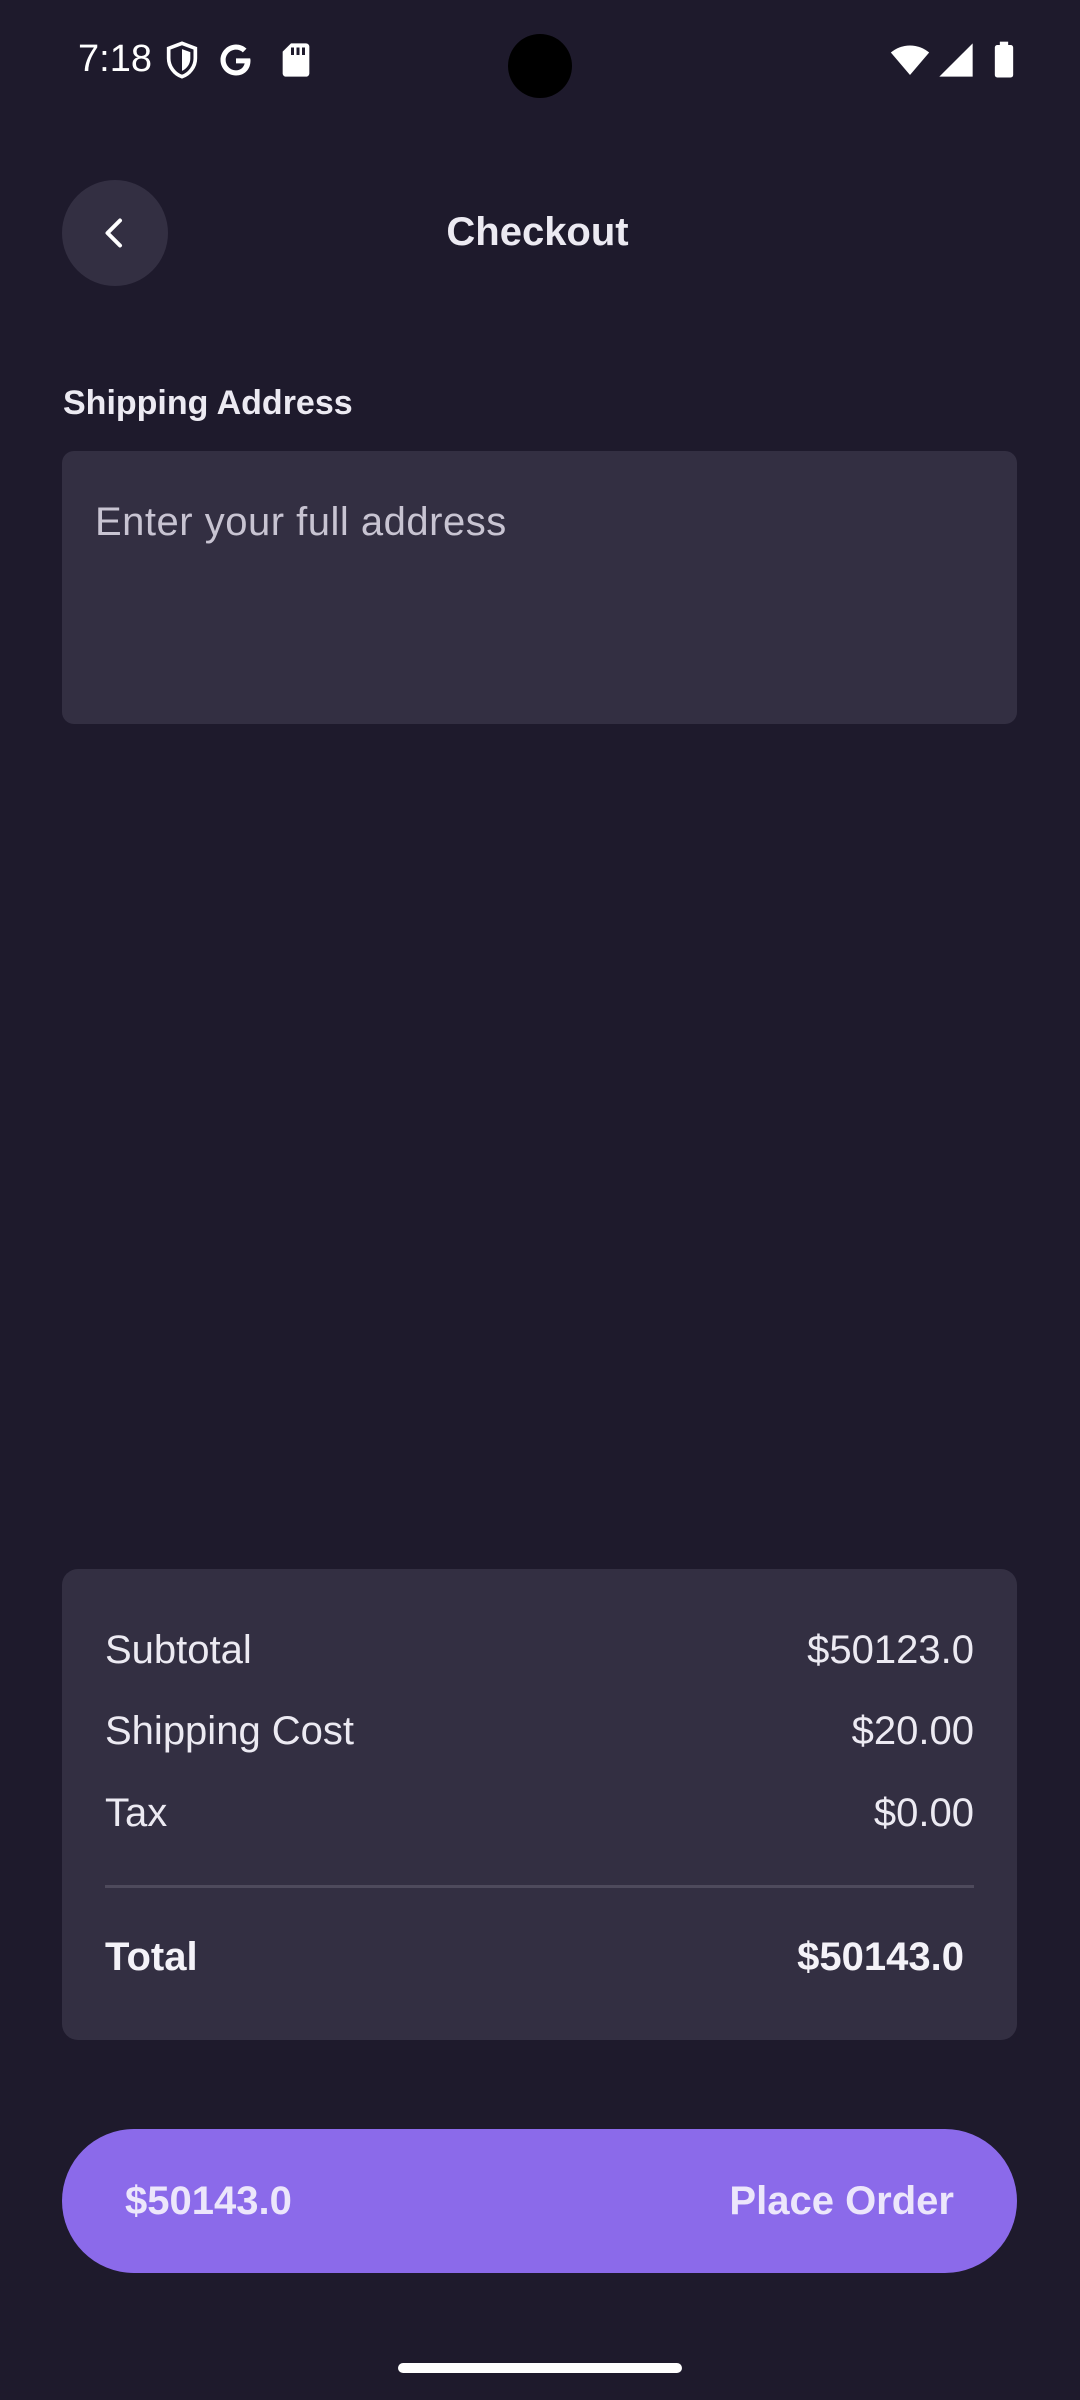  Describe the element at coordinates (537, 232) in the screenshot. I see `page-title: Checkout` at that location.